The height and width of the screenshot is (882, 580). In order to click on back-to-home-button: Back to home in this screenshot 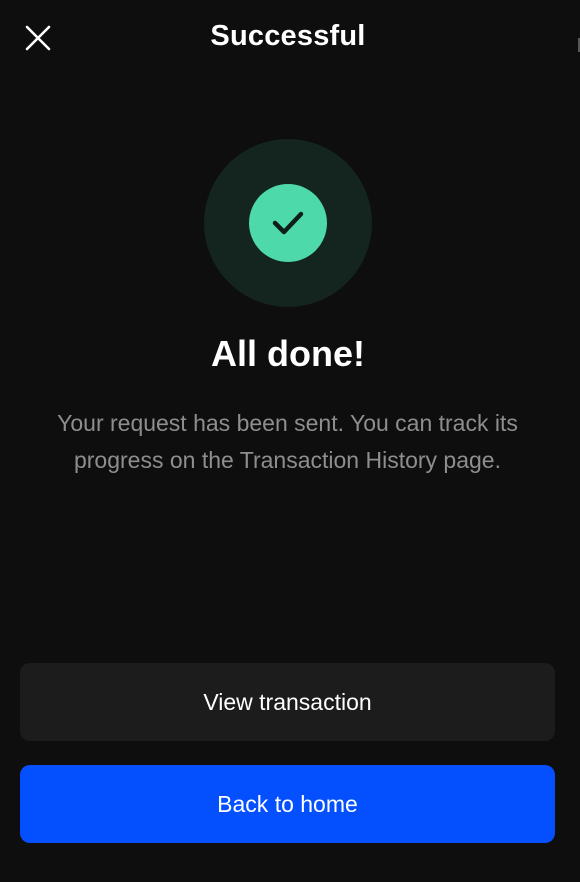, I will do `click(287, 804)`.